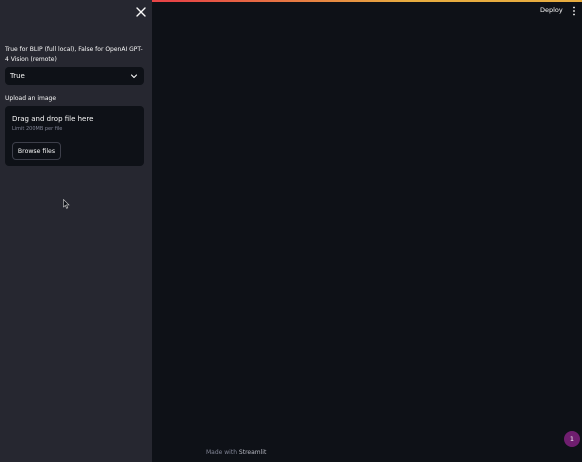 The width and height of the screenshot is (582, 462). Describe the element at coordinates (36, 151) in the screenshot. I see `browse-files-button: Browse files` at that location.